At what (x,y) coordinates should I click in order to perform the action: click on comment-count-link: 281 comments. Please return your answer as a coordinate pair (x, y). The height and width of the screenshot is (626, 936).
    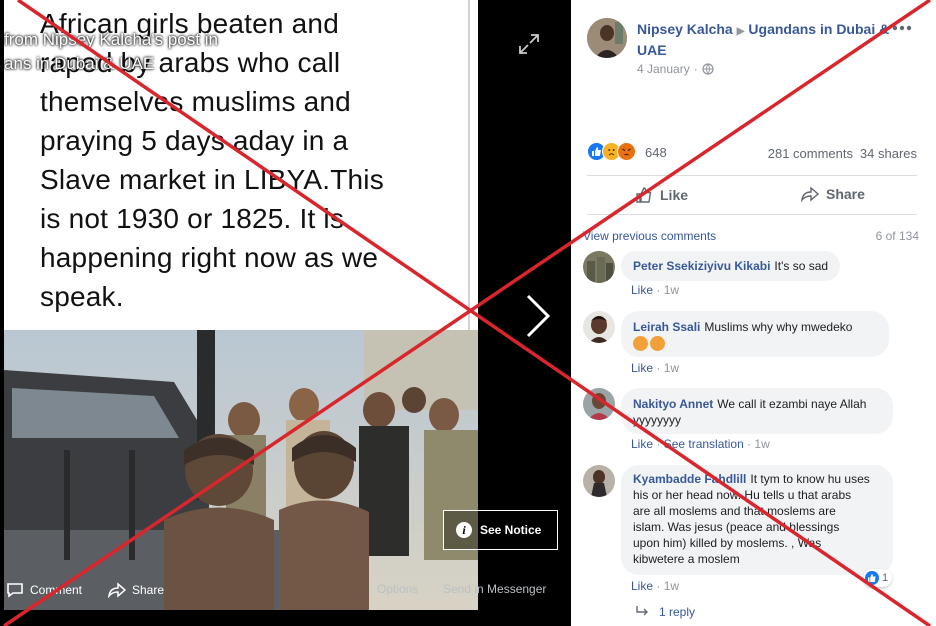
    Looking at the image, I should click on (810, 153).